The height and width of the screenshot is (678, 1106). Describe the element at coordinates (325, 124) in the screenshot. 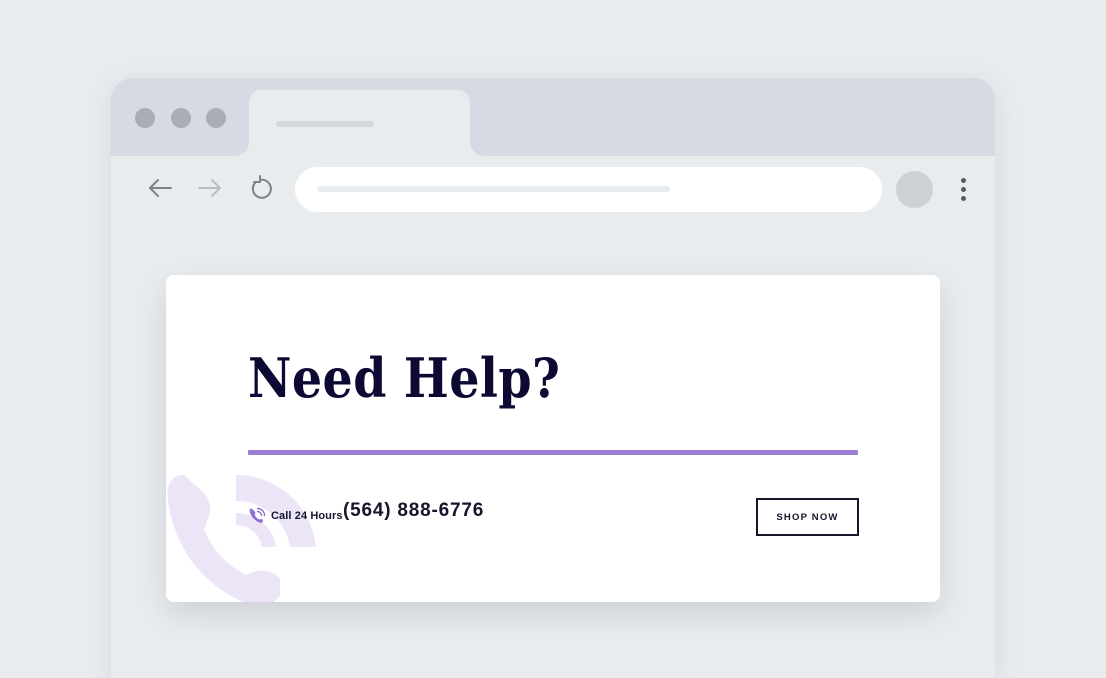

I see `tab-title-placeholder` at that location.